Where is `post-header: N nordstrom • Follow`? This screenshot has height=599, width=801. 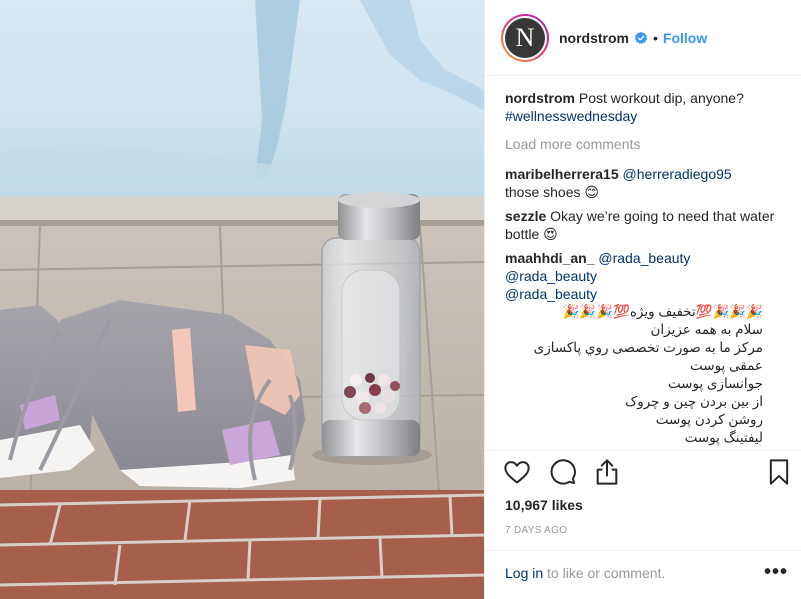 post-header: N nordstrom • Follow is located at coordinates (643, 38).